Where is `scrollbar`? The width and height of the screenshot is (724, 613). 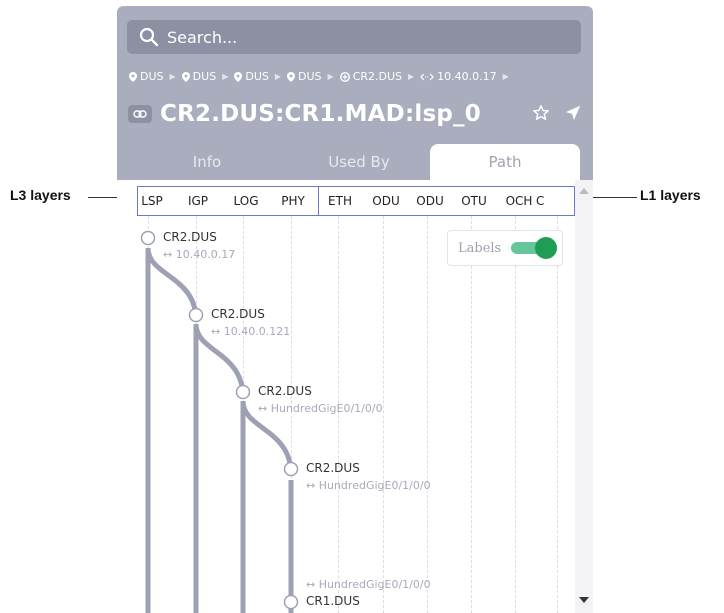 scrollbar is located at coordinates (584, 396).